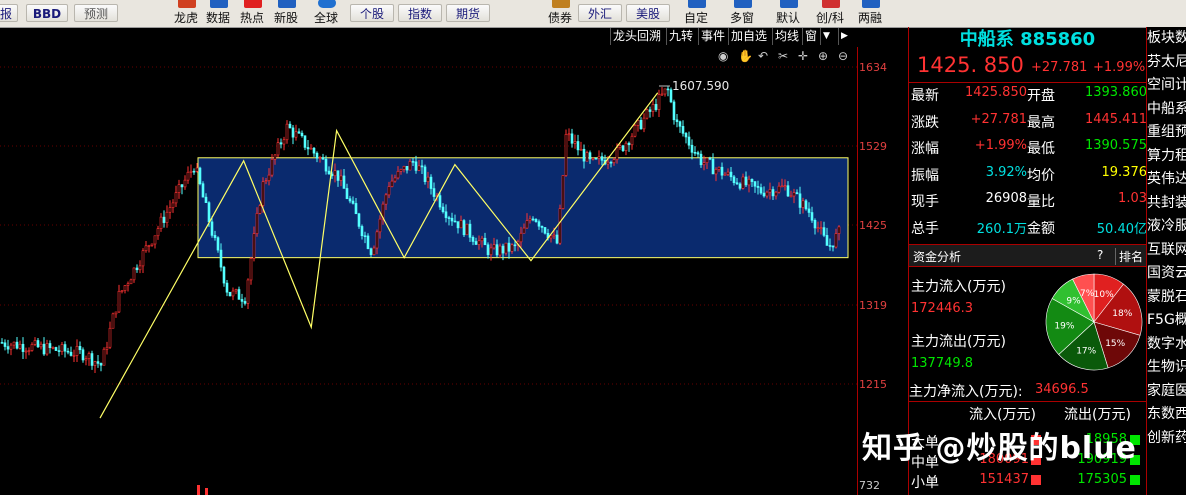 Image resolution: width=1186 pixels, height=495 pixels. What do you see at coordinates (1166, 368) in the screenshot?
I see `sector-item: 生物识` at bounding box center [1166, 368].